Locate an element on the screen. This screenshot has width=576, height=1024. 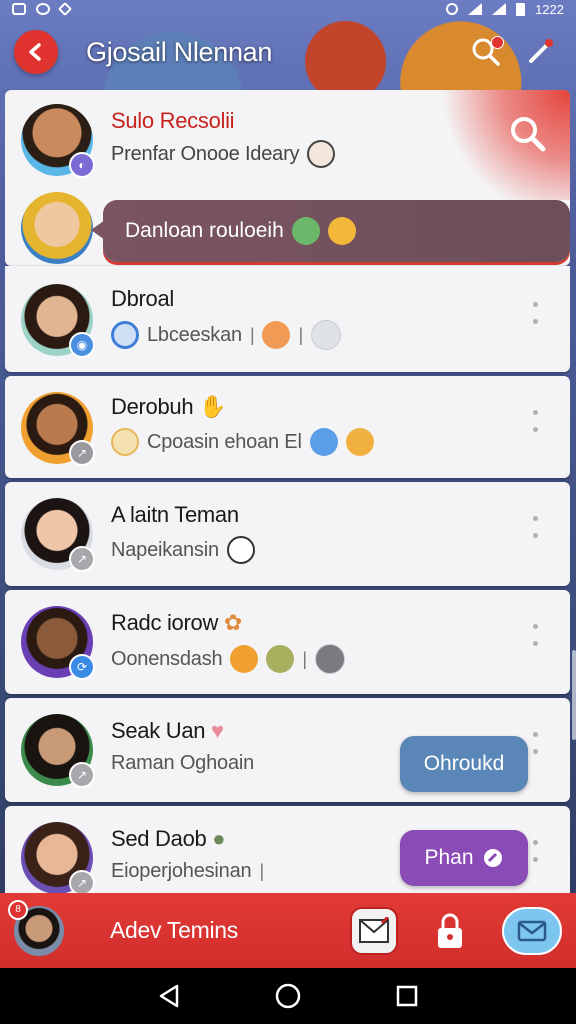
avatar: ⟳ is located at coordinates (58, 643).